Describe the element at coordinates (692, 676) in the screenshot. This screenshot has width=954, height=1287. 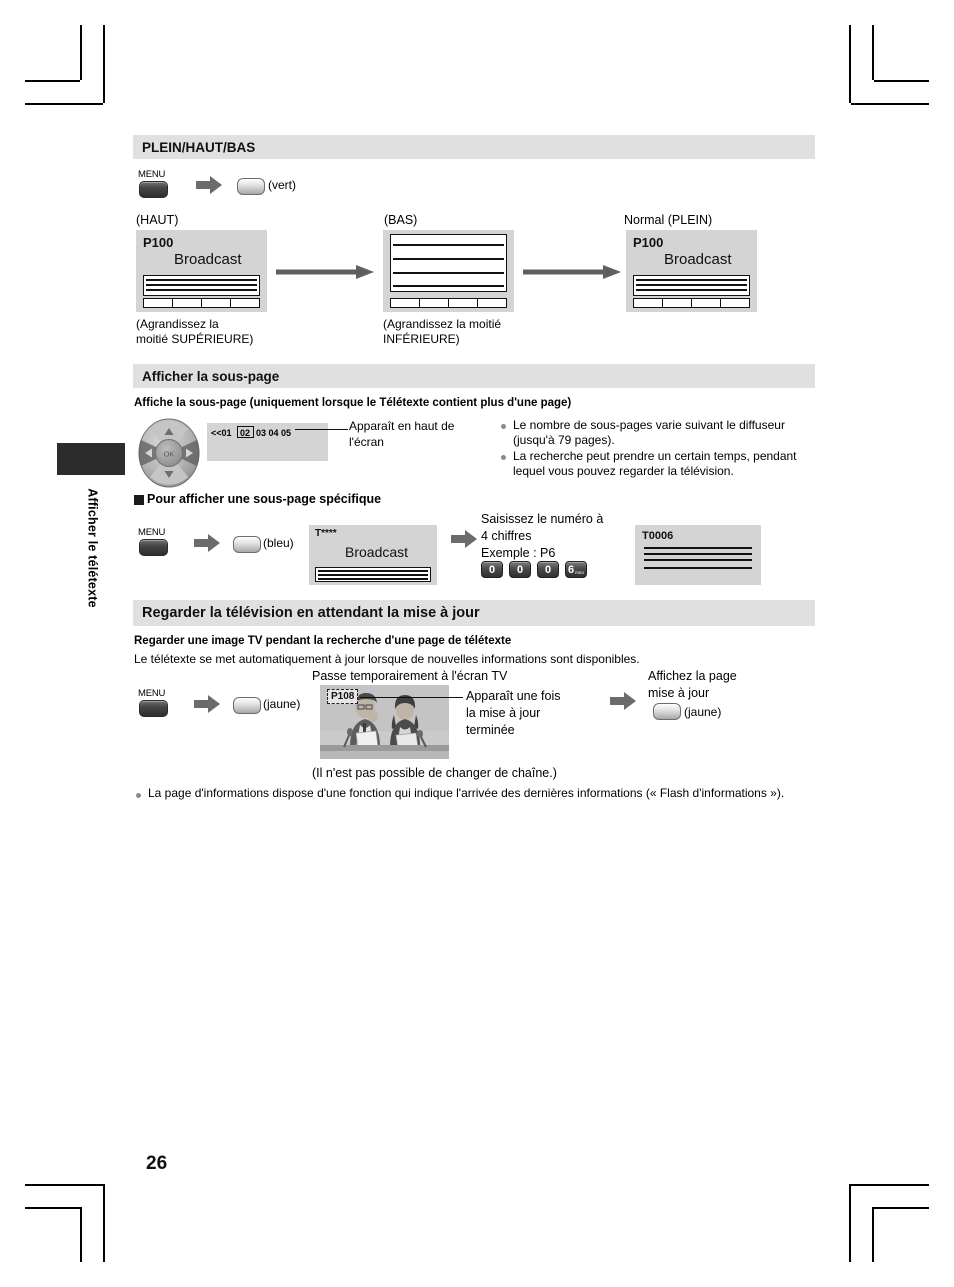
I see `final-step-line1: Affichez la page` at that location.